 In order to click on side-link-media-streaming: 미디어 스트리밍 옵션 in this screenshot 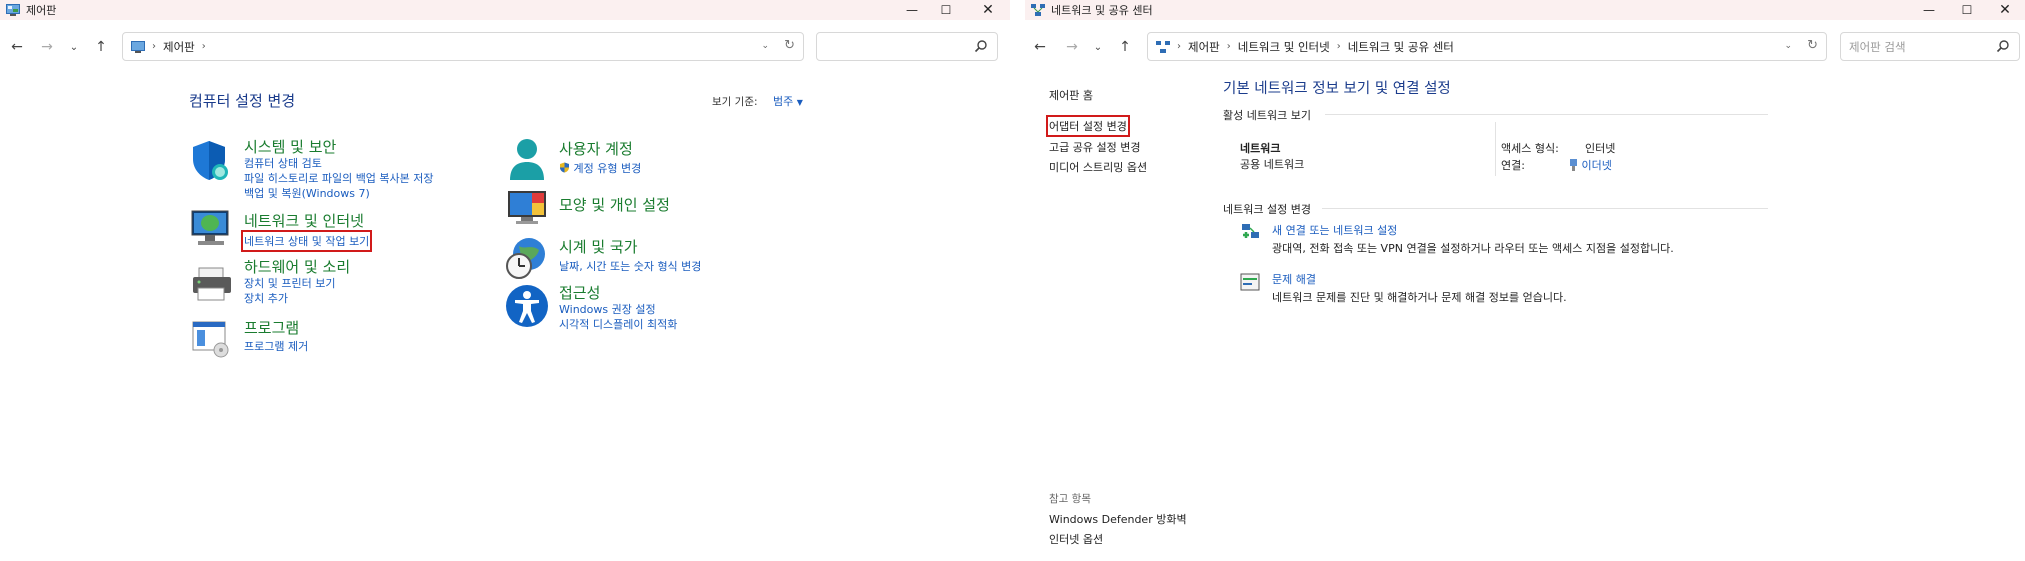, I will do `click(1098, 167)`.